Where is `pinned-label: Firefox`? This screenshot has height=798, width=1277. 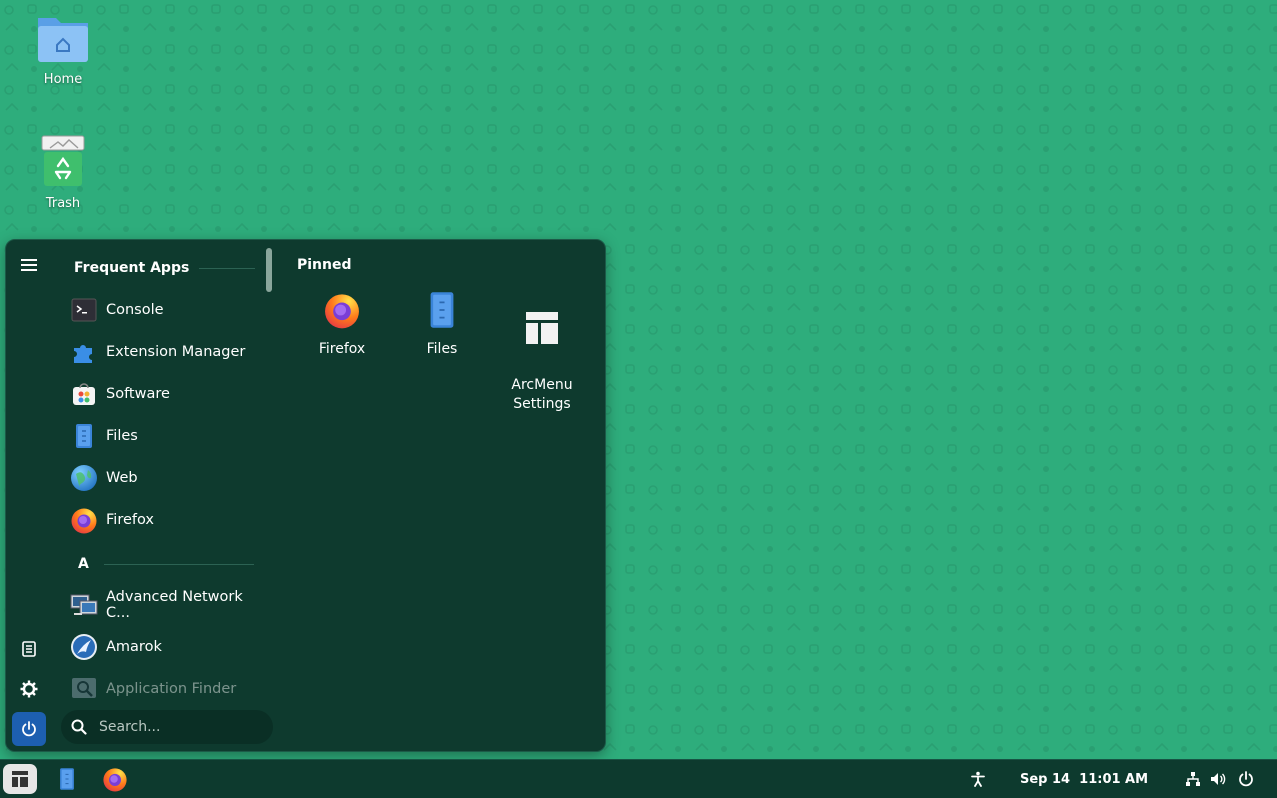
pinned-label: Firefox is located at coordinates (342, 349).